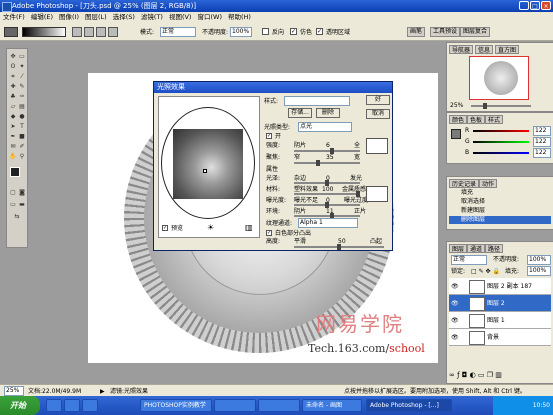 The width and height of the screenshot is (553, 415). What do you see at coordinates (13, 205) in the screenshot?
I see `screen-mode-1-icon: ▭` at bounding box center [13, 205].